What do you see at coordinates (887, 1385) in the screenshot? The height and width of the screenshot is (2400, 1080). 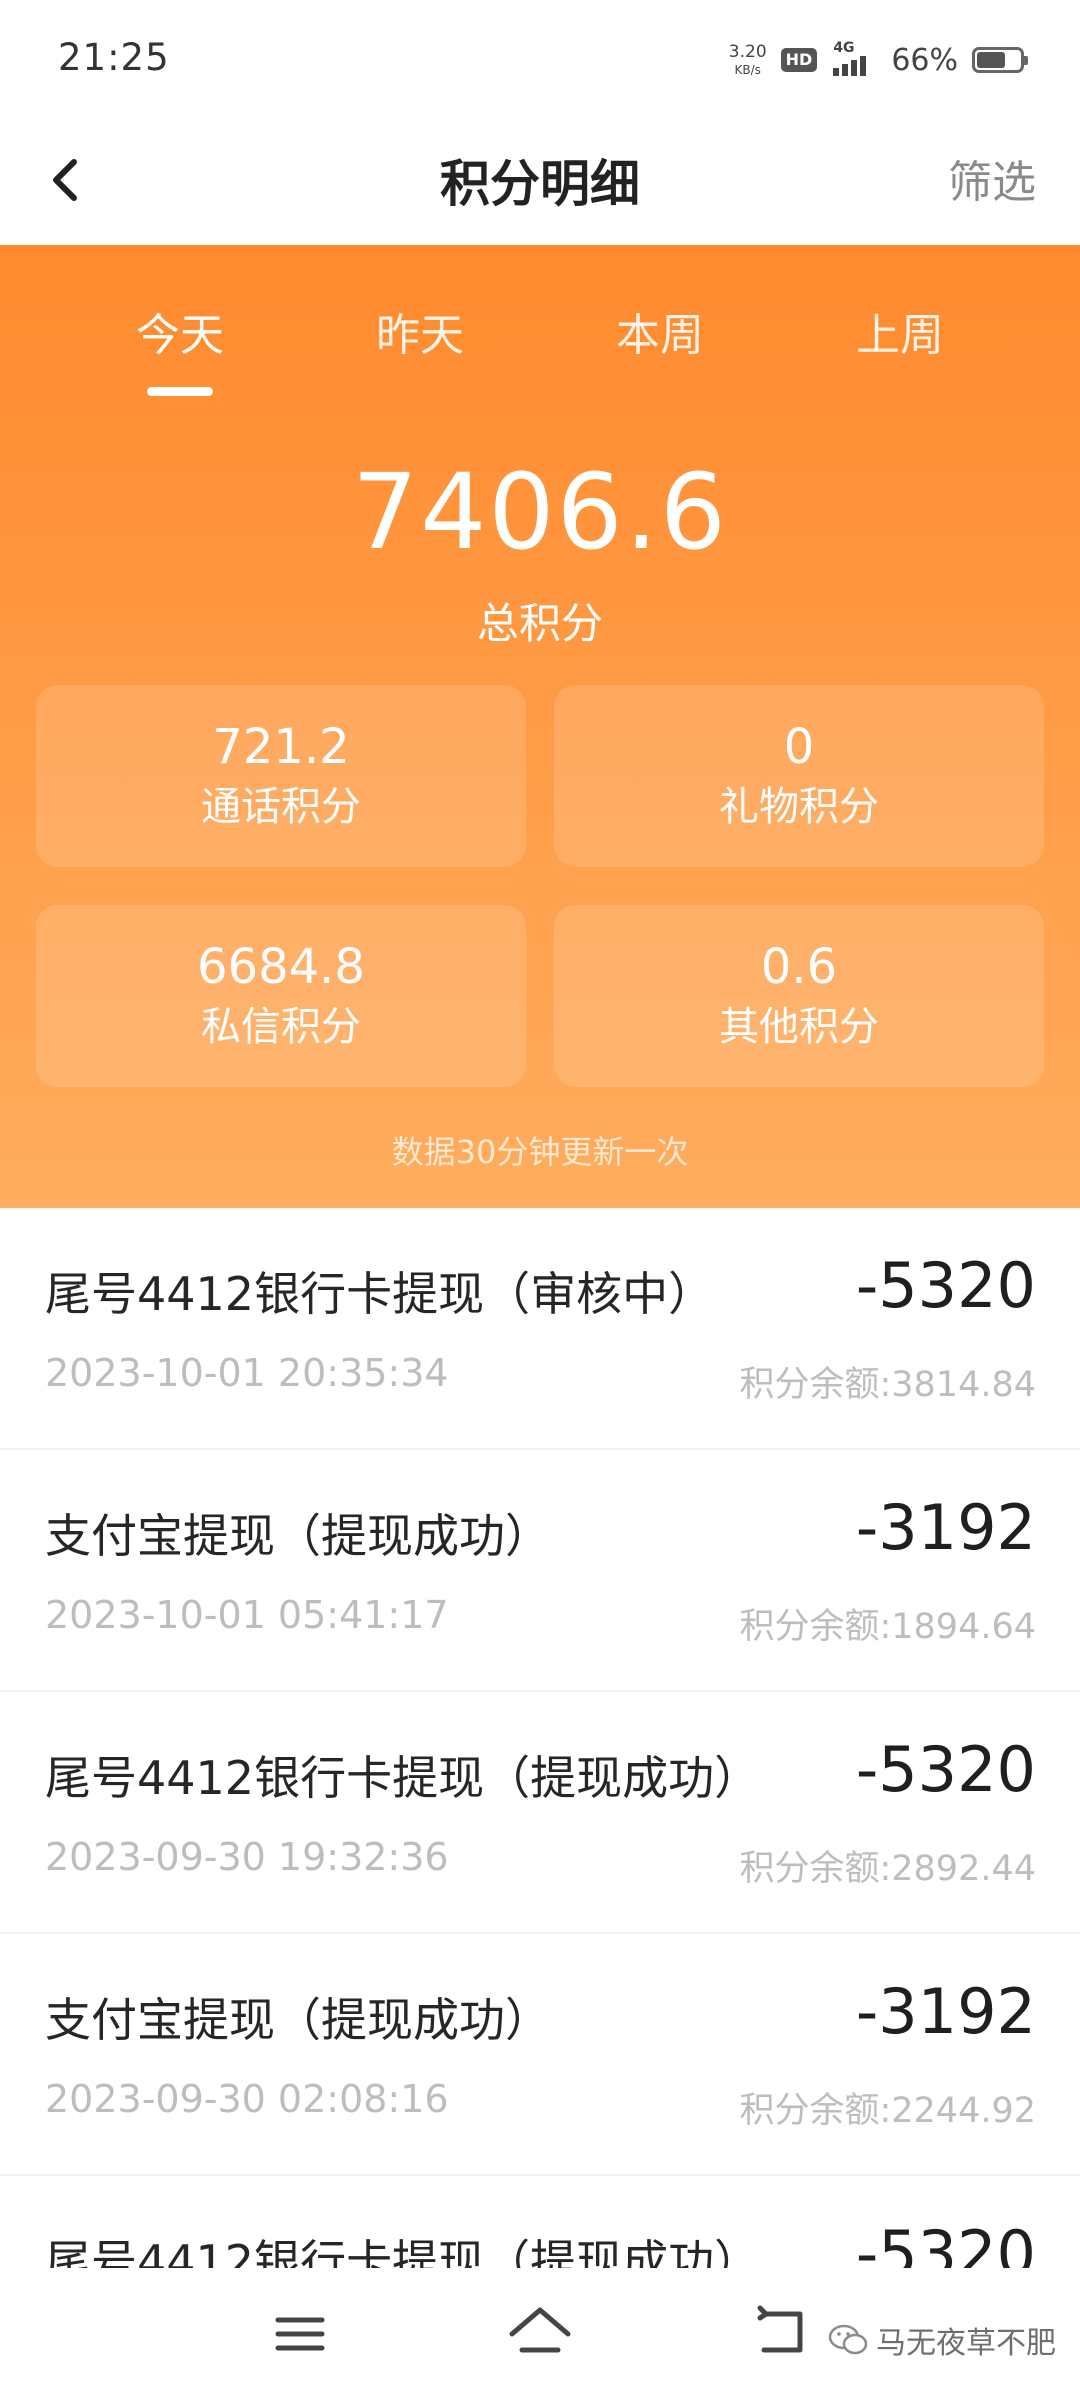 I see `record-balance: 积分余额:3814.84` at bounding box center [887, 1385].